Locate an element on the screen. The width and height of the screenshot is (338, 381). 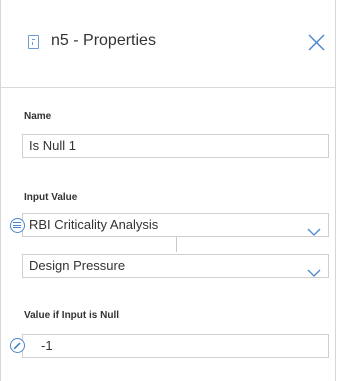
field-select-value: Design Pressure is located at coordinates (77, 265).